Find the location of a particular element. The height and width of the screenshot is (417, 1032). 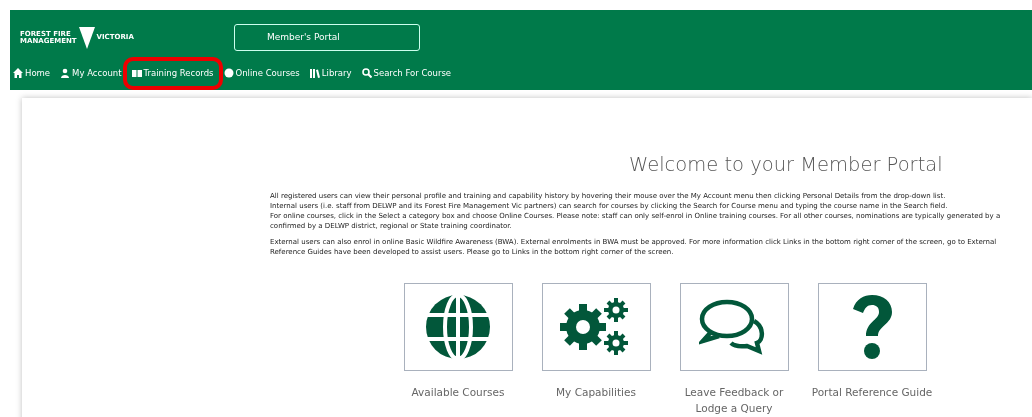

book-icon is located at coordinates (136, 73).